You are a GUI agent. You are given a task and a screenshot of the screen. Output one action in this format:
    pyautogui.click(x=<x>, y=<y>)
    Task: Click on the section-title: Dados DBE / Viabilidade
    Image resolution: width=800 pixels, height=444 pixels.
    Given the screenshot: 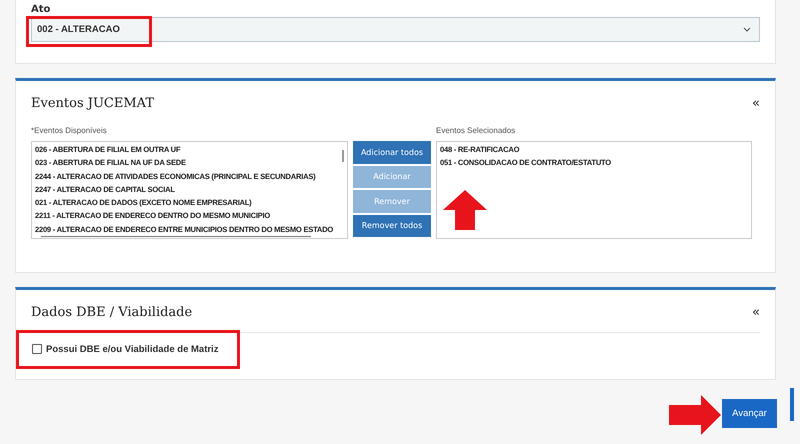 What is the action you would take?
    pyautogui.click(x=111, y=312)
    